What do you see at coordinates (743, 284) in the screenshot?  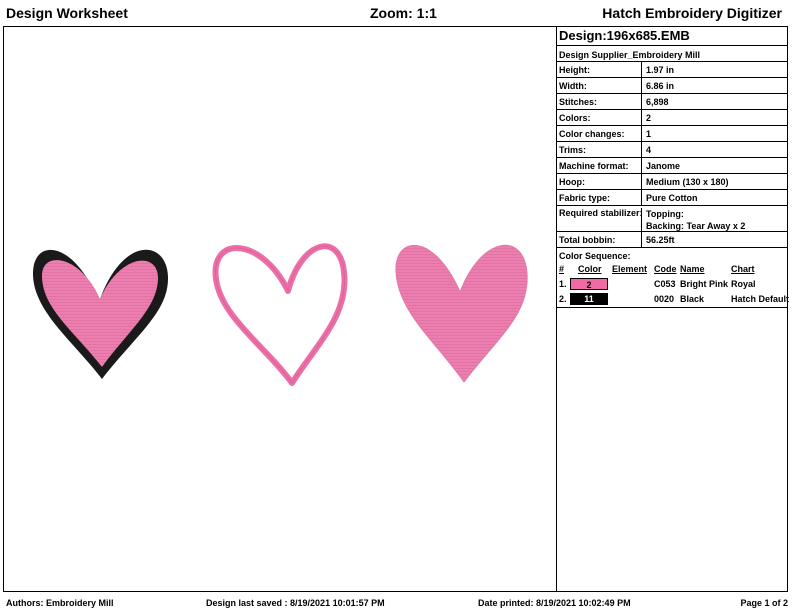 I see `color-chart: Royal` at bounding box center [743, 284].